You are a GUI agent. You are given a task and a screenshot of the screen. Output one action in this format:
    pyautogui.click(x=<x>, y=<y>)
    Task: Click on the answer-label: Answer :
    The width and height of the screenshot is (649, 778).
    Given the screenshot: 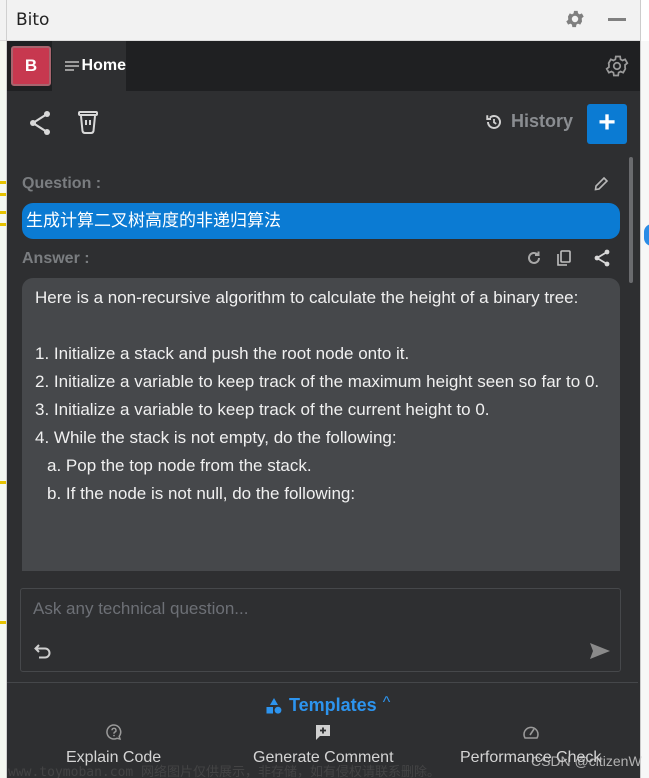 What is the action you would take?
    pyautogui.click(x=56, y=258)
    